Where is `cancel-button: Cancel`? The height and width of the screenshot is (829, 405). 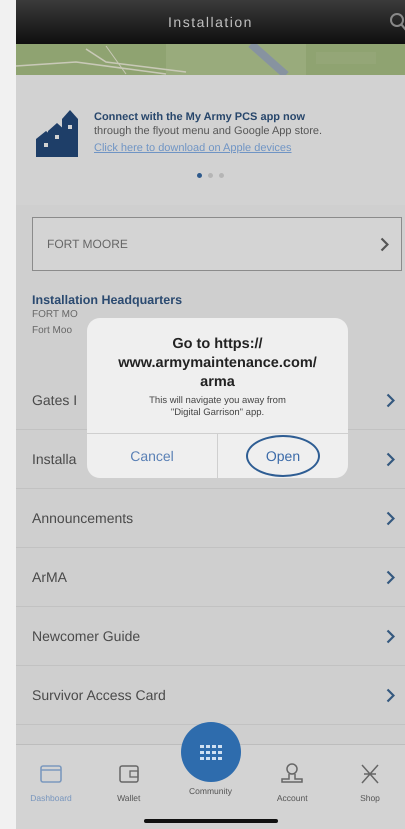
cancel-button: Cancel is located at coordinates (152, 456).